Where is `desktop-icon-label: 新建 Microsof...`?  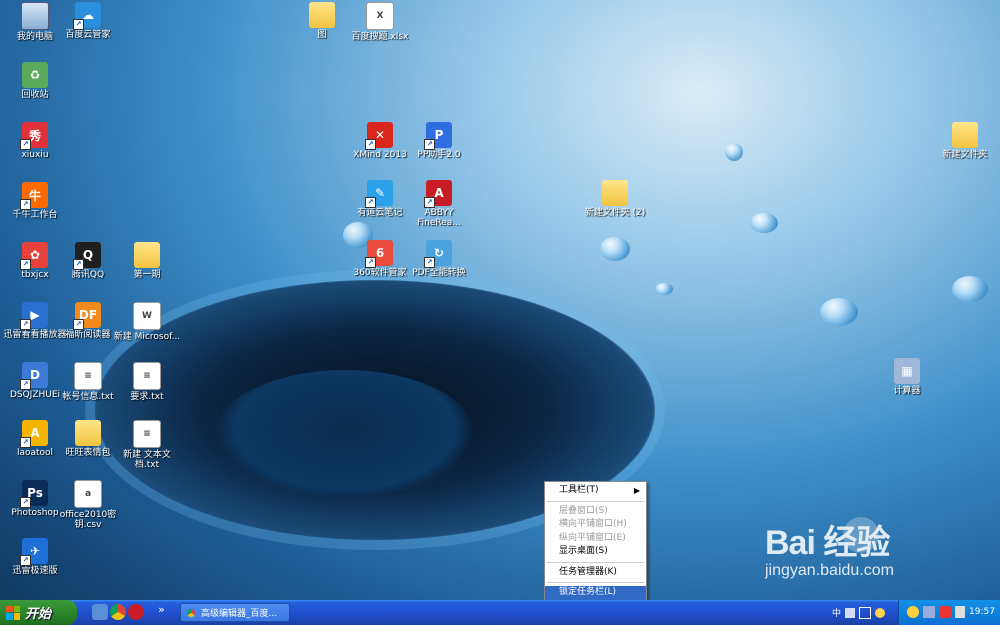
desktop-icon-label: 新建 Microsof... is located at coordinates (147, 337).